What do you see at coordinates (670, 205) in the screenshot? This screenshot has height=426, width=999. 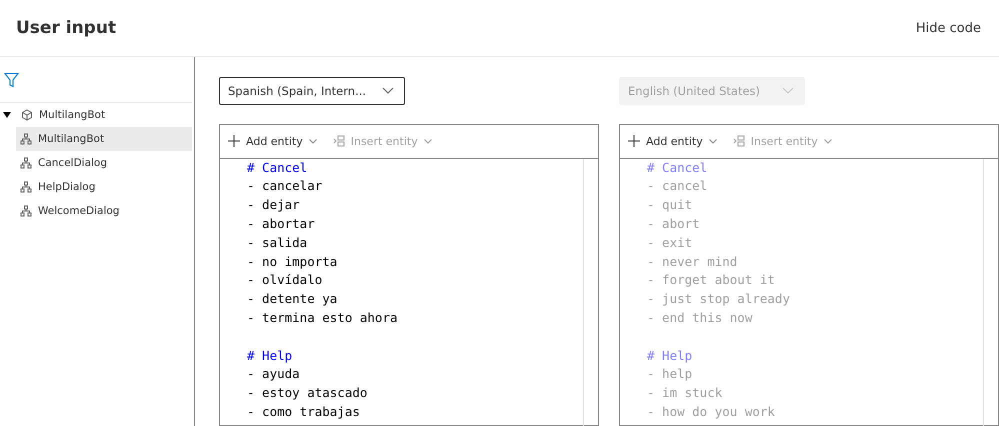 I see `code-line: - quit` at bounding box center [670, 205].